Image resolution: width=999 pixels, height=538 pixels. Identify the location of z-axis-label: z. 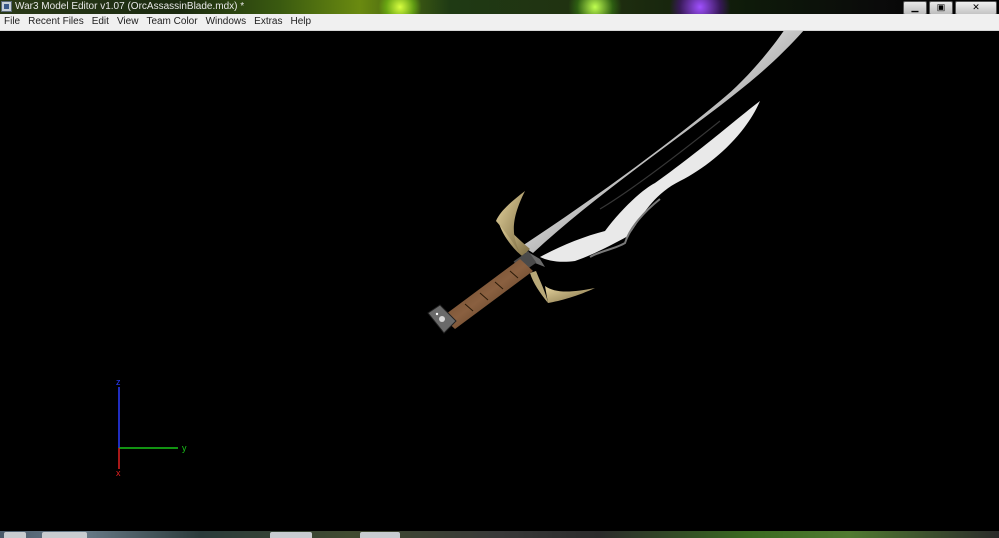
(118, 382).